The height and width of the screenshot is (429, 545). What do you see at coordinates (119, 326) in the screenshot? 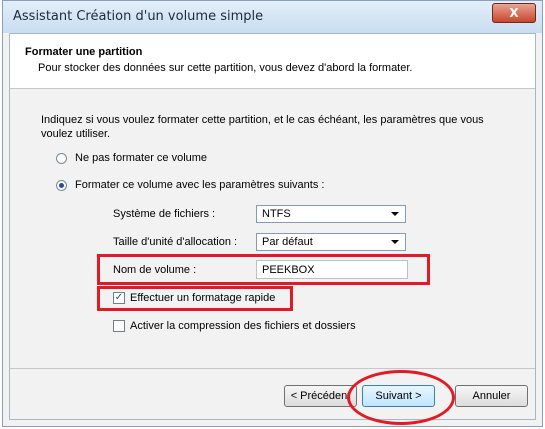
I see `empty-checkbox-icon` at bounding box center [119, 326].